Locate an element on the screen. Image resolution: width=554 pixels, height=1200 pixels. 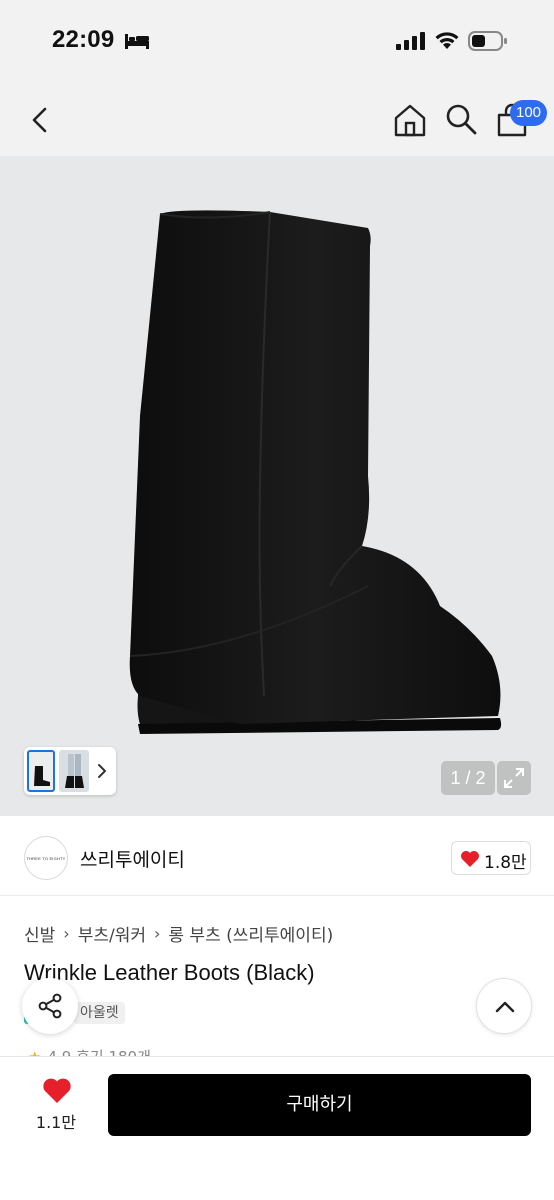
share-button is located at coordinates (50, 1006).